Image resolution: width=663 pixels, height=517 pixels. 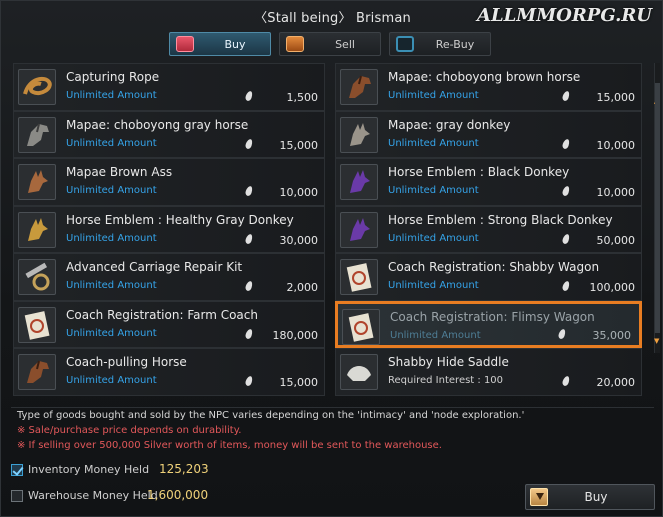 I want to click on inventory-money-checkbox, so click(x=17, y=470).